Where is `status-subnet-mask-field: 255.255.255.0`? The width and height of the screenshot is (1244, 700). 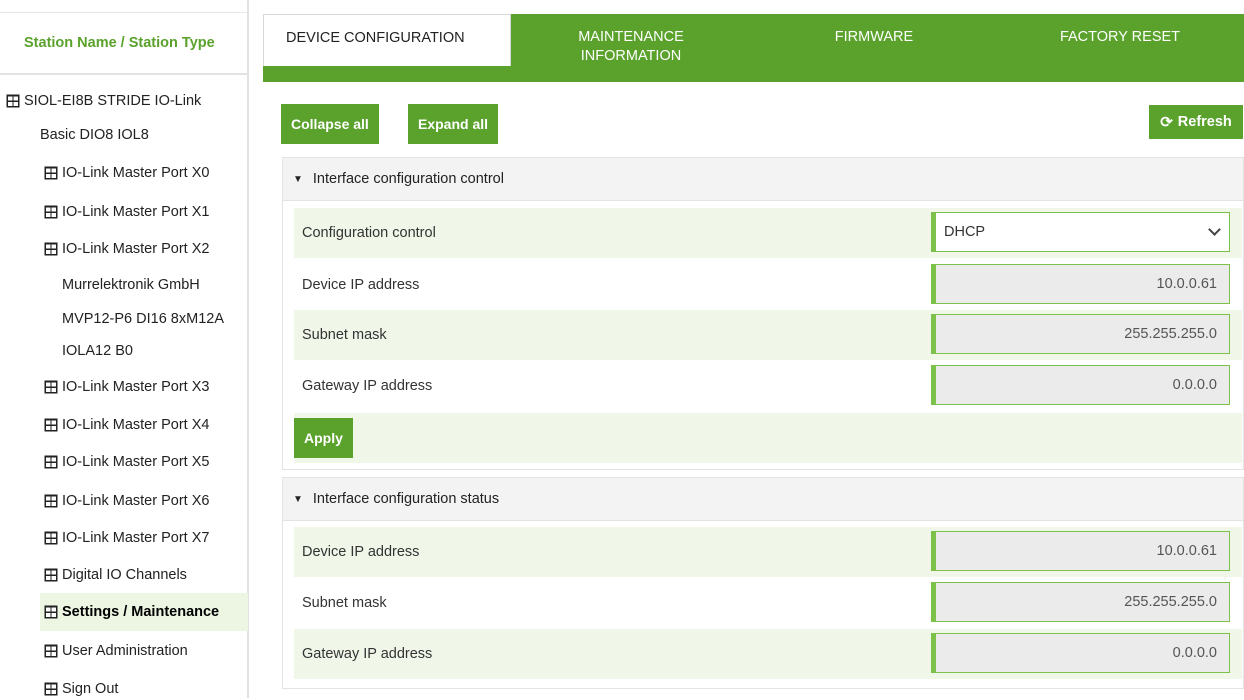
status-subnet-mask-field: 255.255.255.0 is located at coordinates (1080, 602).